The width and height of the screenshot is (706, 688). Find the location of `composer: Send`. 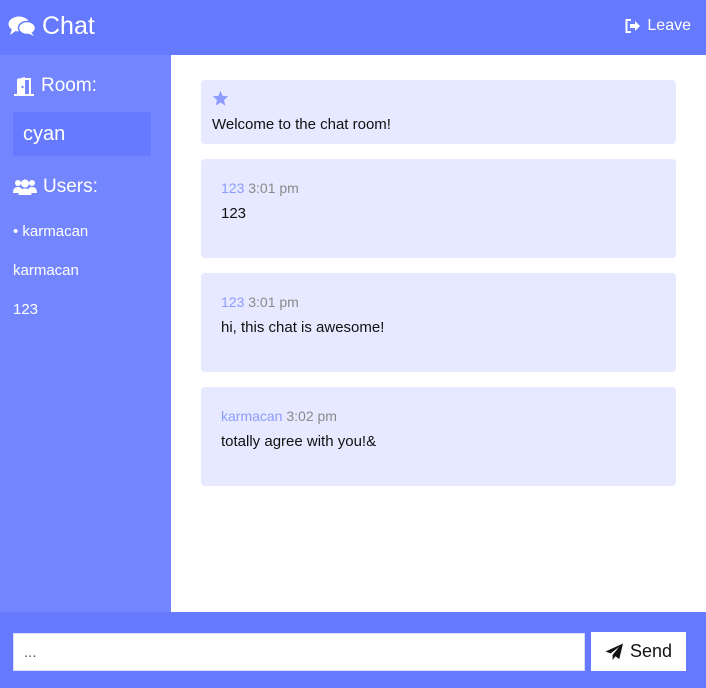

composer: Send is located at coordinates (353, 650).